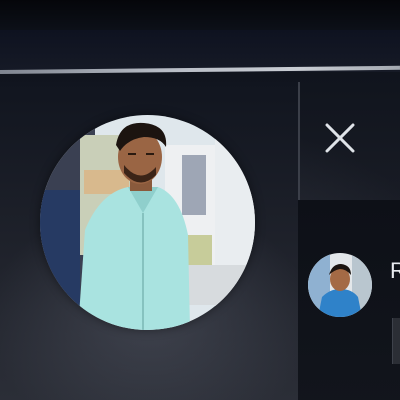  Describe the element at coordinates (395, 270) in the screenshot. I see `contact-name: R` at that location.